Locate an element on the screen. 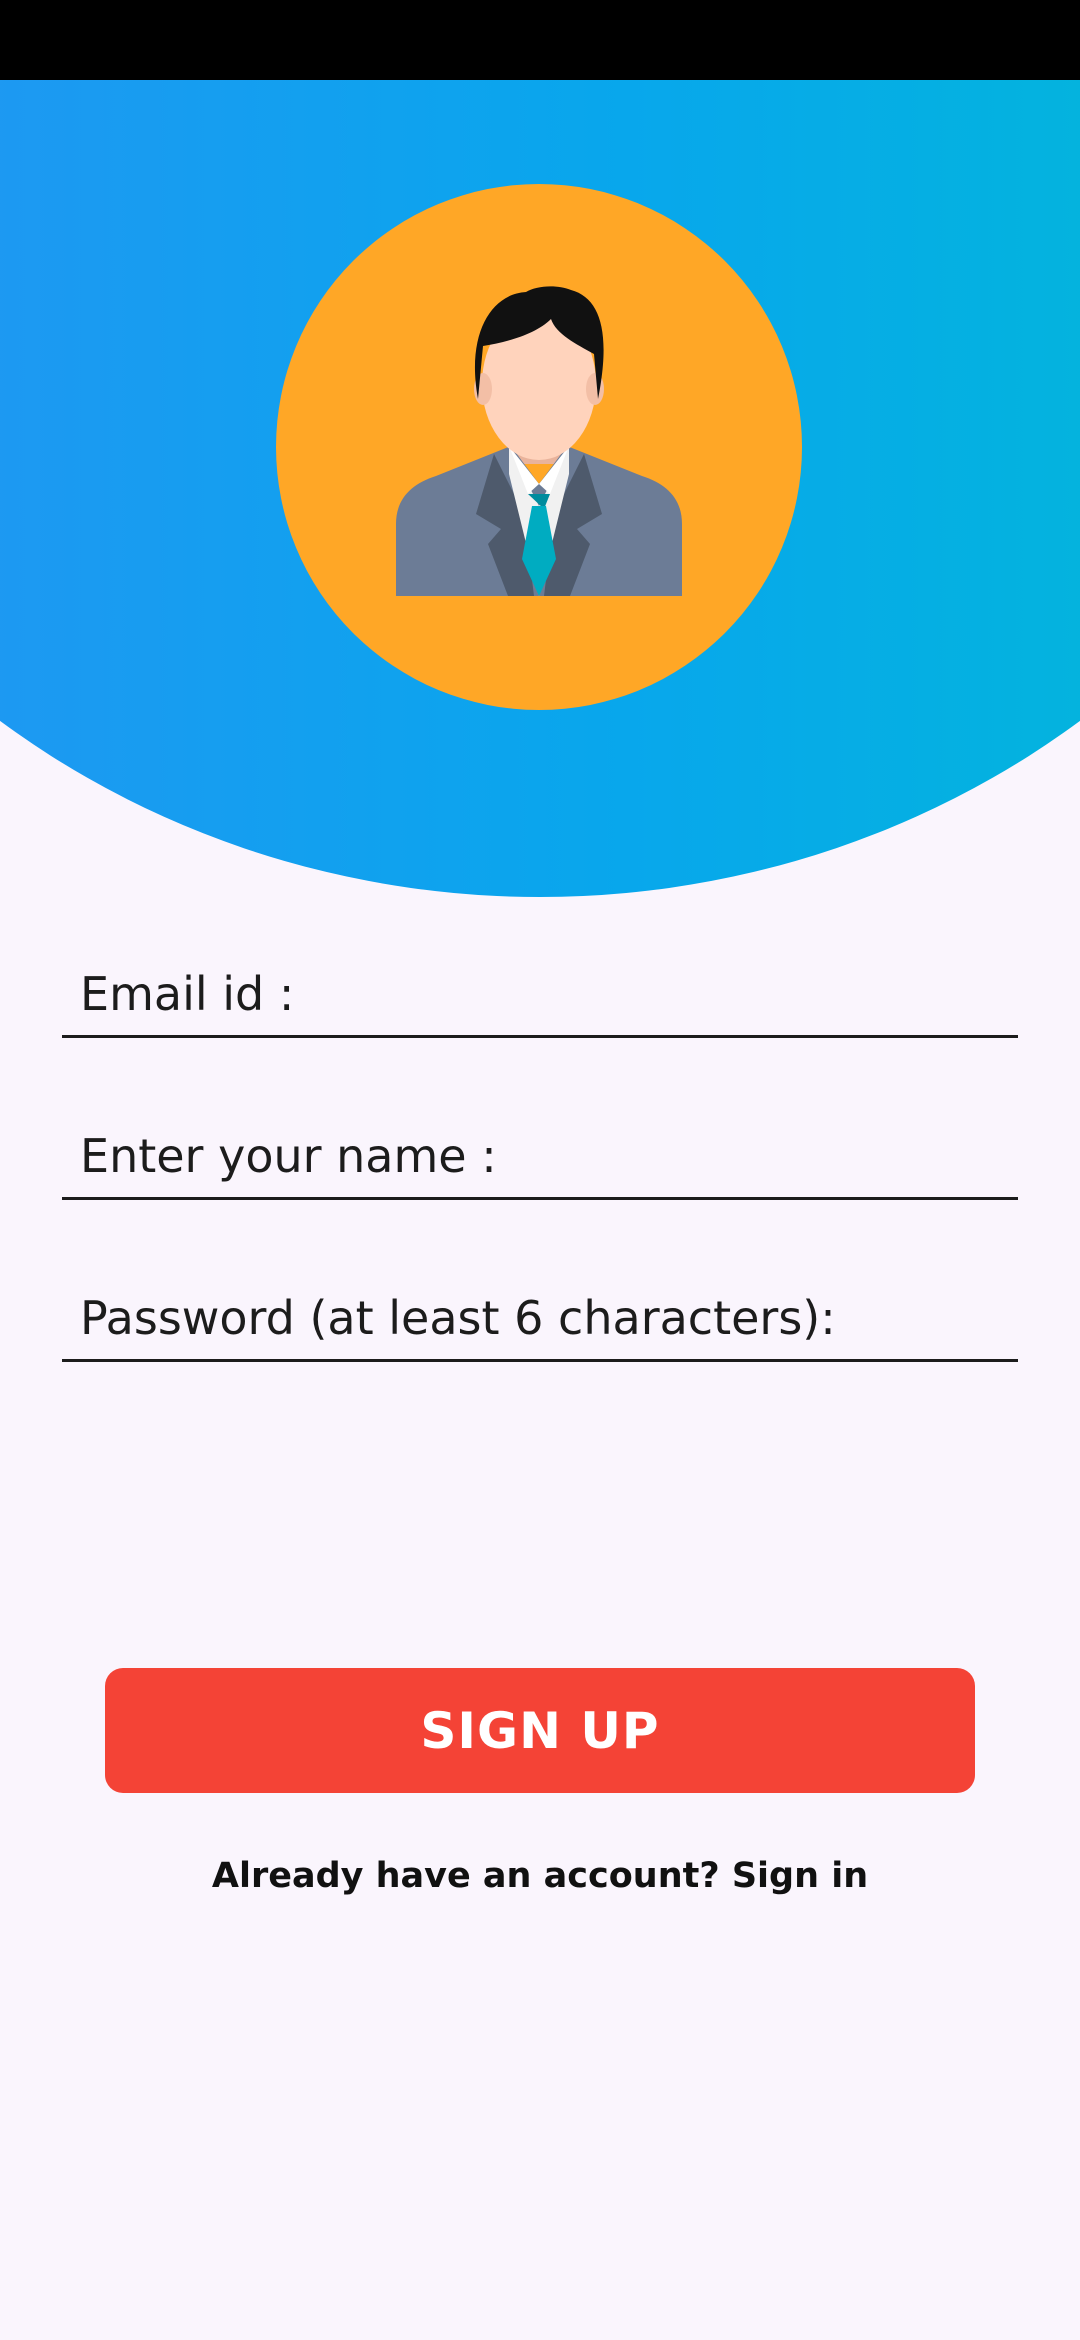 The image size is (1080, 2340). email-input is located at coordinates (540, 996).